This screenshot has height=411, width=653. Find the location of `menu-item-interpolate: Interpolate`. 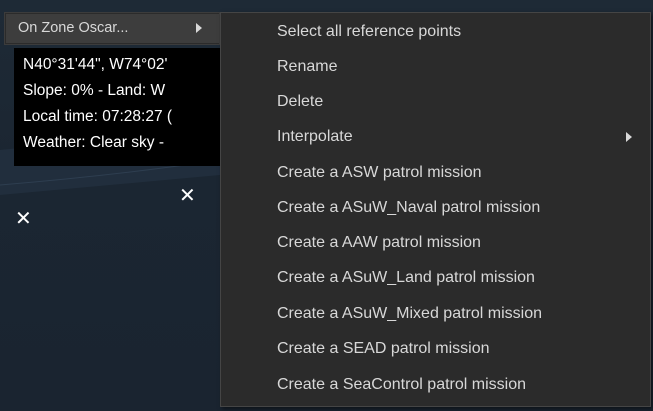

menu-item-interpolate: Interpolate is located at coordinates (435, 137).